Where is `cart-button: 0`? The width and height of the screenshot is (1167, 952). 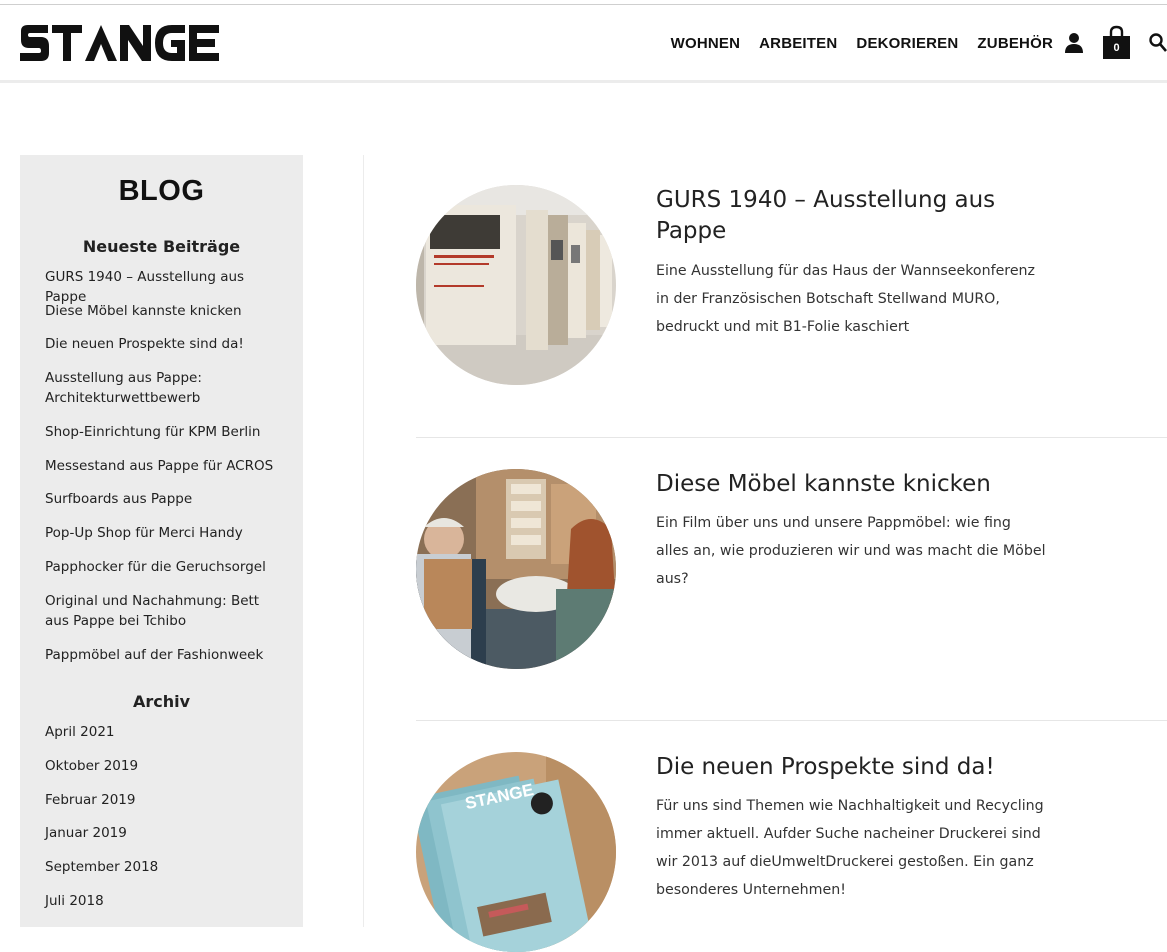 cart-button: 0 is located at coordinates (1116, 42).